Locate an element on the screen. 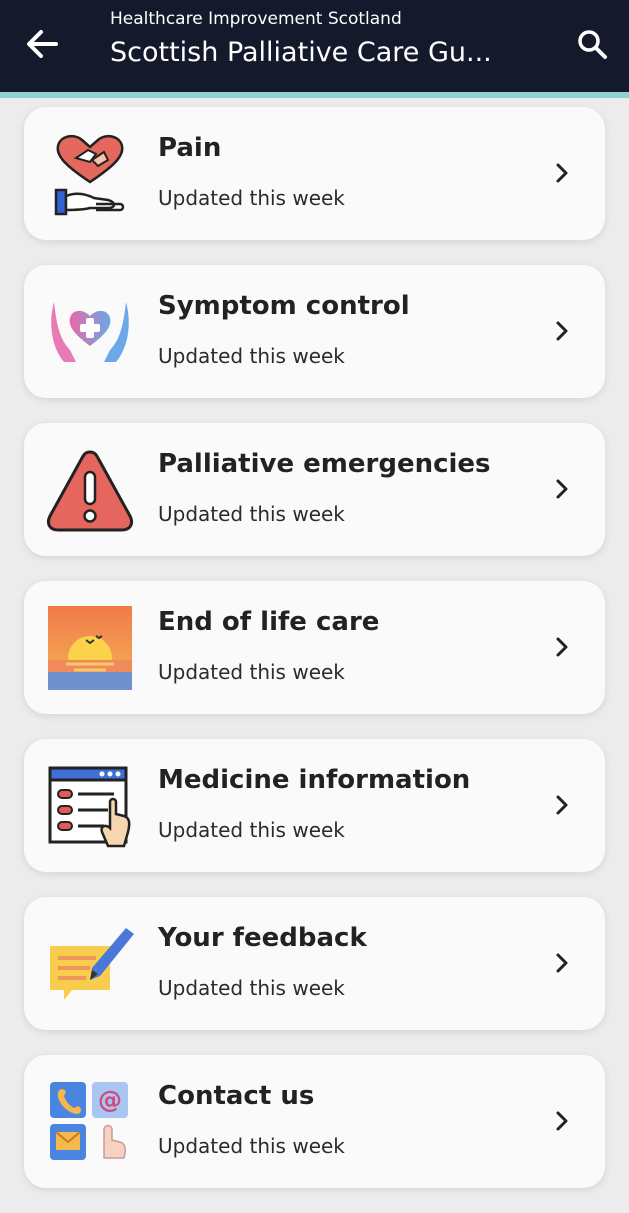 This screenshot has height=1213, width=629. search-icon is located at coordinates (592, 44).